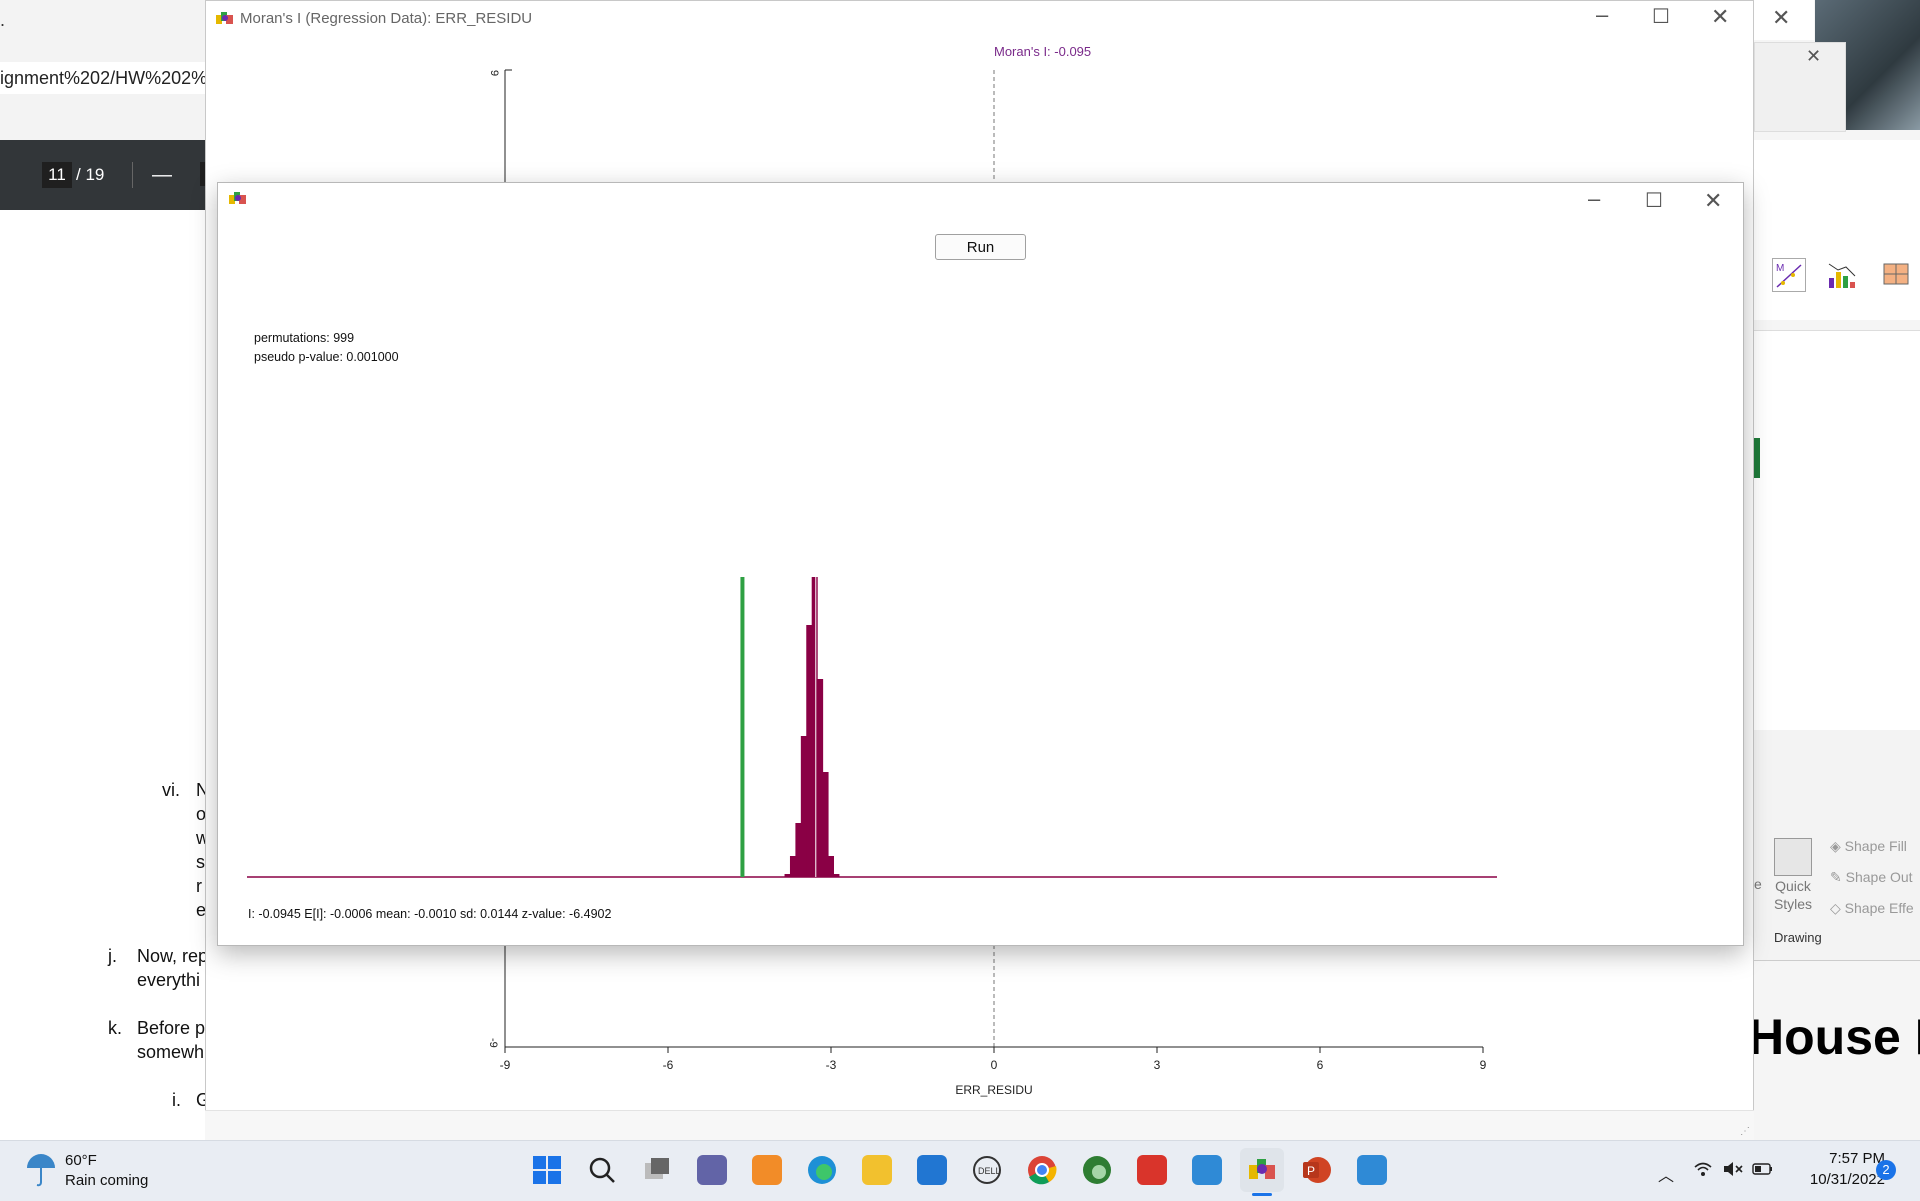 Image resolution: width=1920 pixels, height=1201 pixels. I want to click on shape-fill-button: ◈ Shape Fill, so click(1868, 846).